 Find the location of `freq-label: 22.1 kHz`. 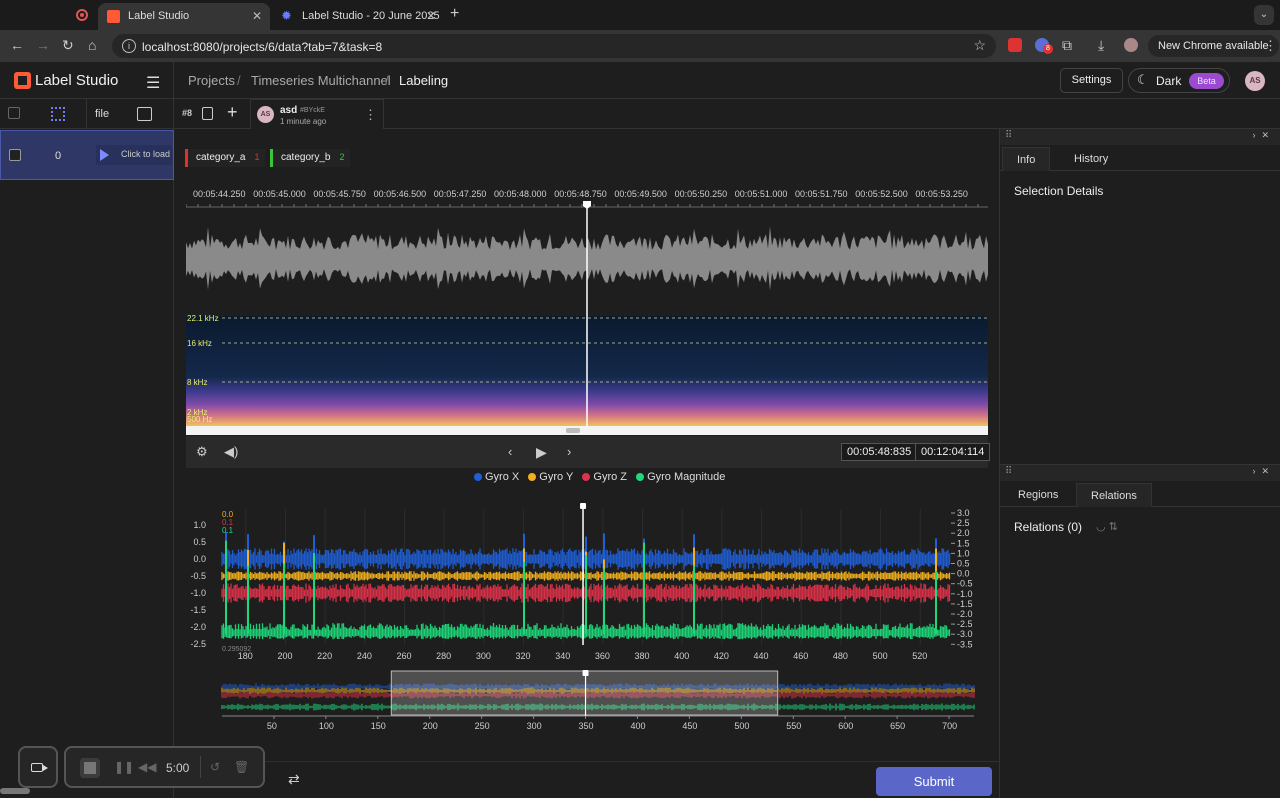

freq-label: 22.1 kHz is located at coordinates (203, 318).